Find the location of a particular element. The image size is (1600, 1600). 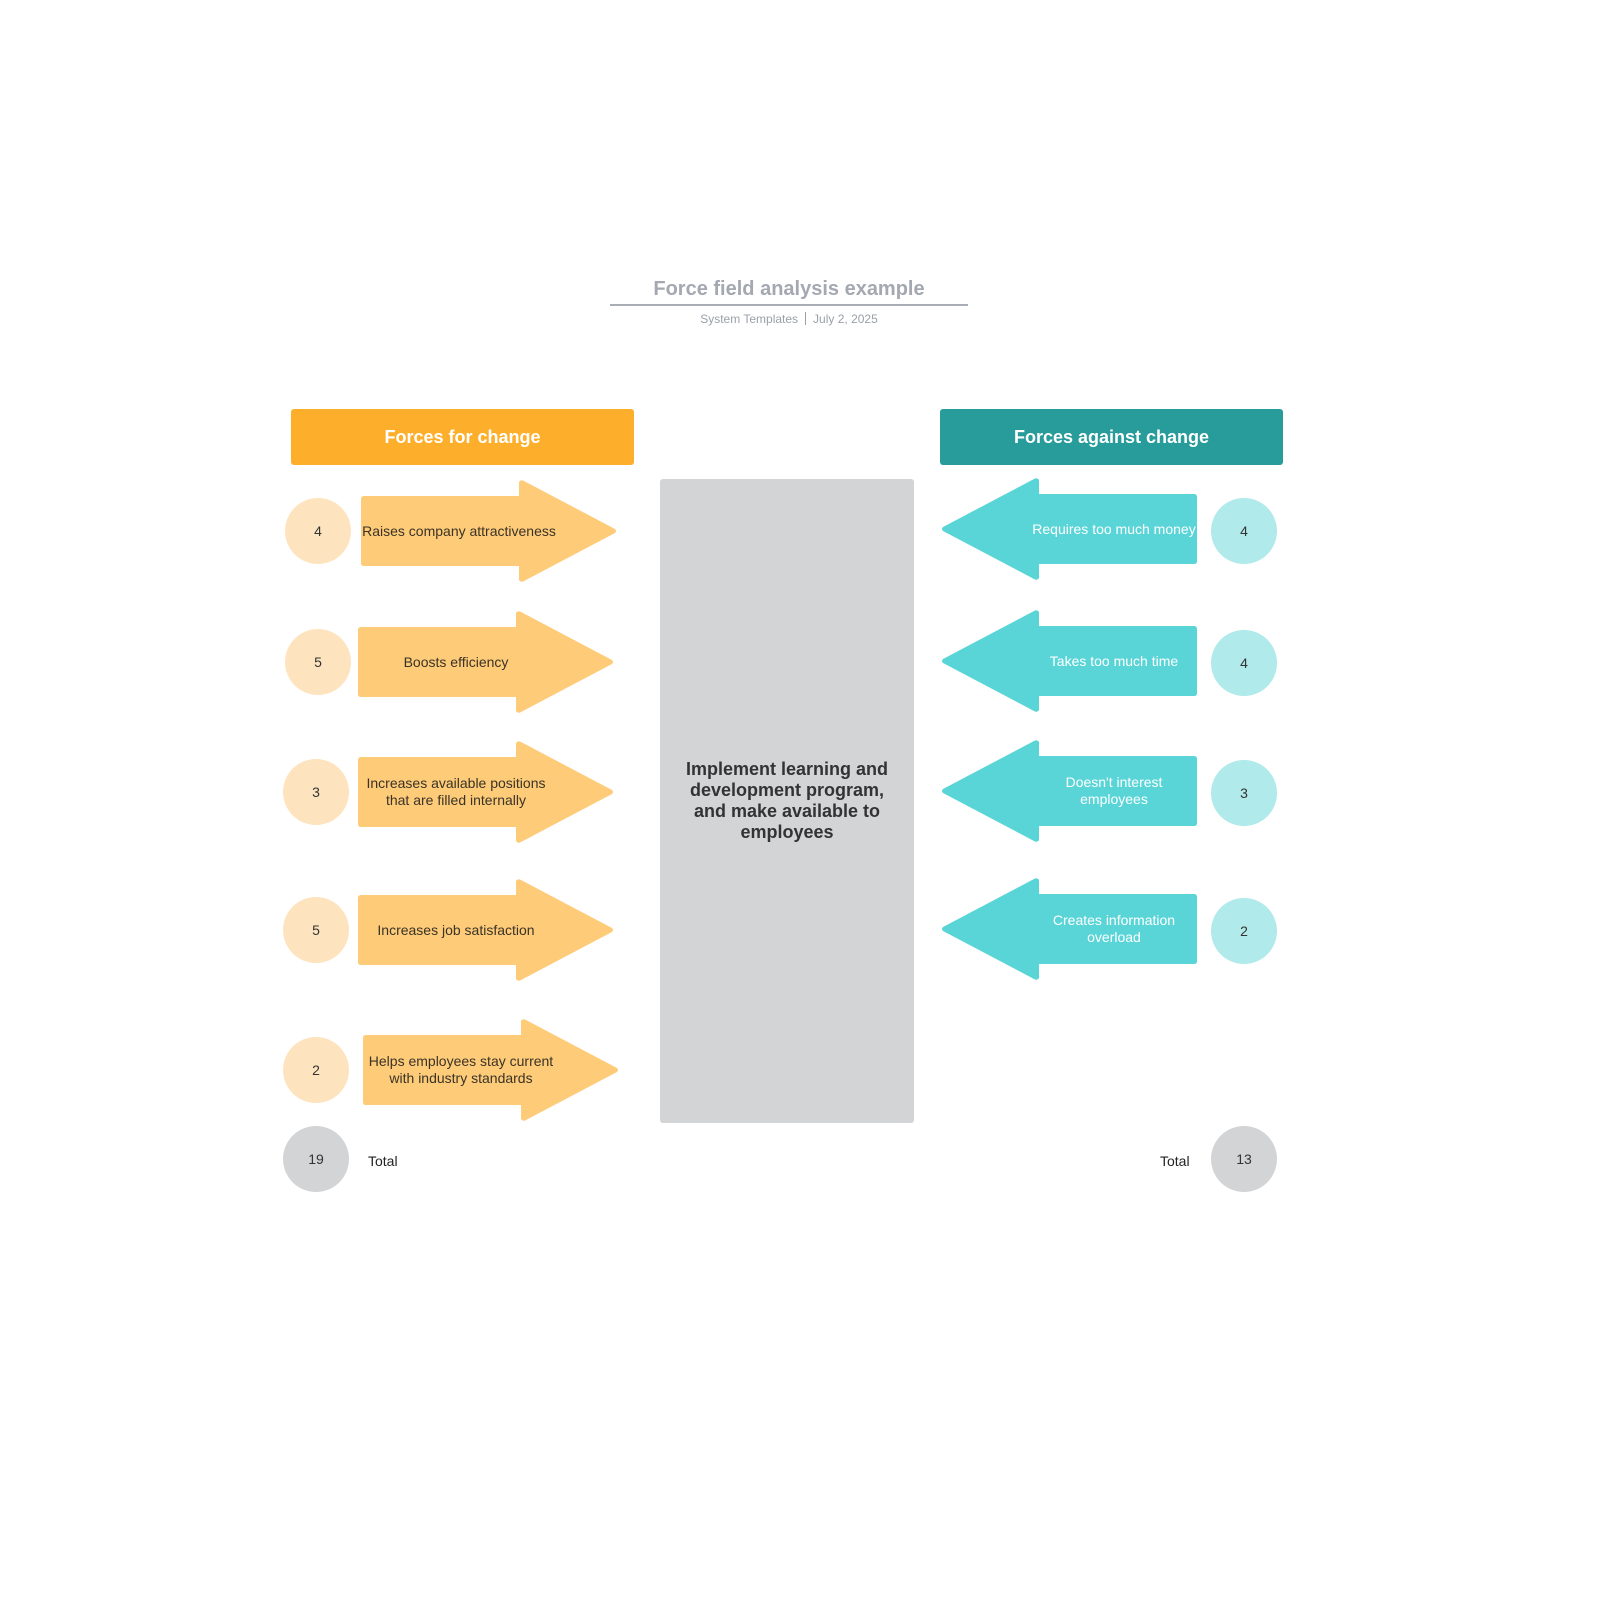

force-for-score: 2 is located at coordinates (316, 1070).